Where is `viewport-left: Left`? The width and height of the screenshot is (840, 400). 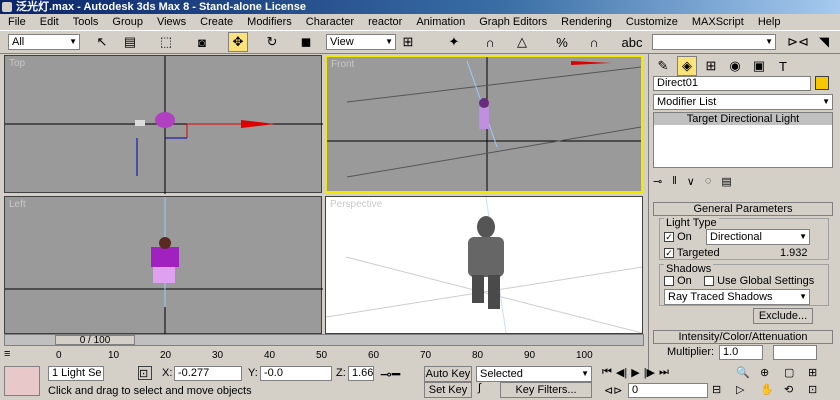
viewport-left: Left is located at coordinates (163, 265).